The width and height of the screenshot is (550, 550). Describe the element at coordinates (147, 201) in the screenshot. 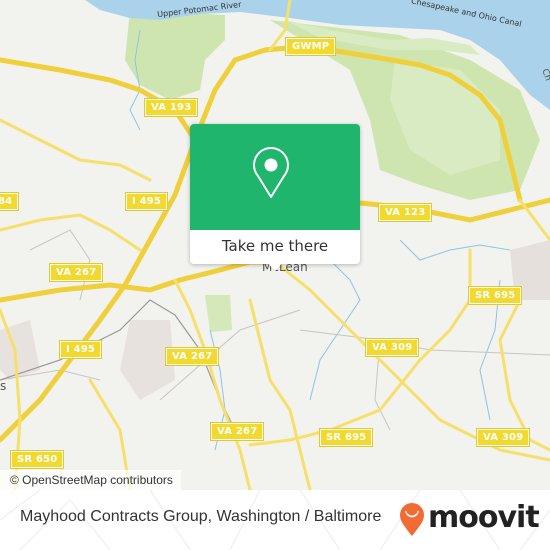

I see `shield-i495-top: I 495` at that location.